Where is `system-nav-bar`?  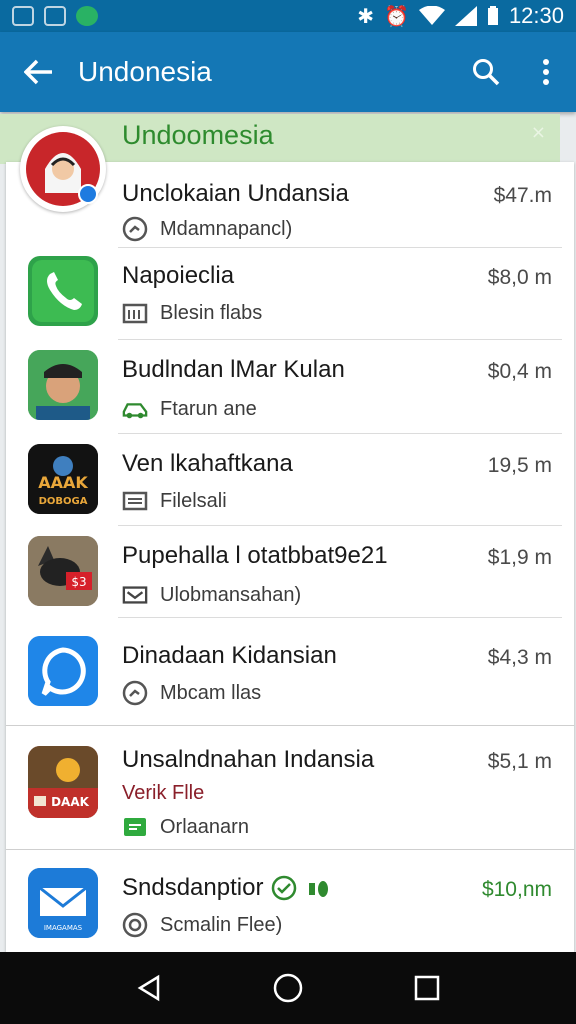 system-nav-bar is located at coordinates (288, 988).